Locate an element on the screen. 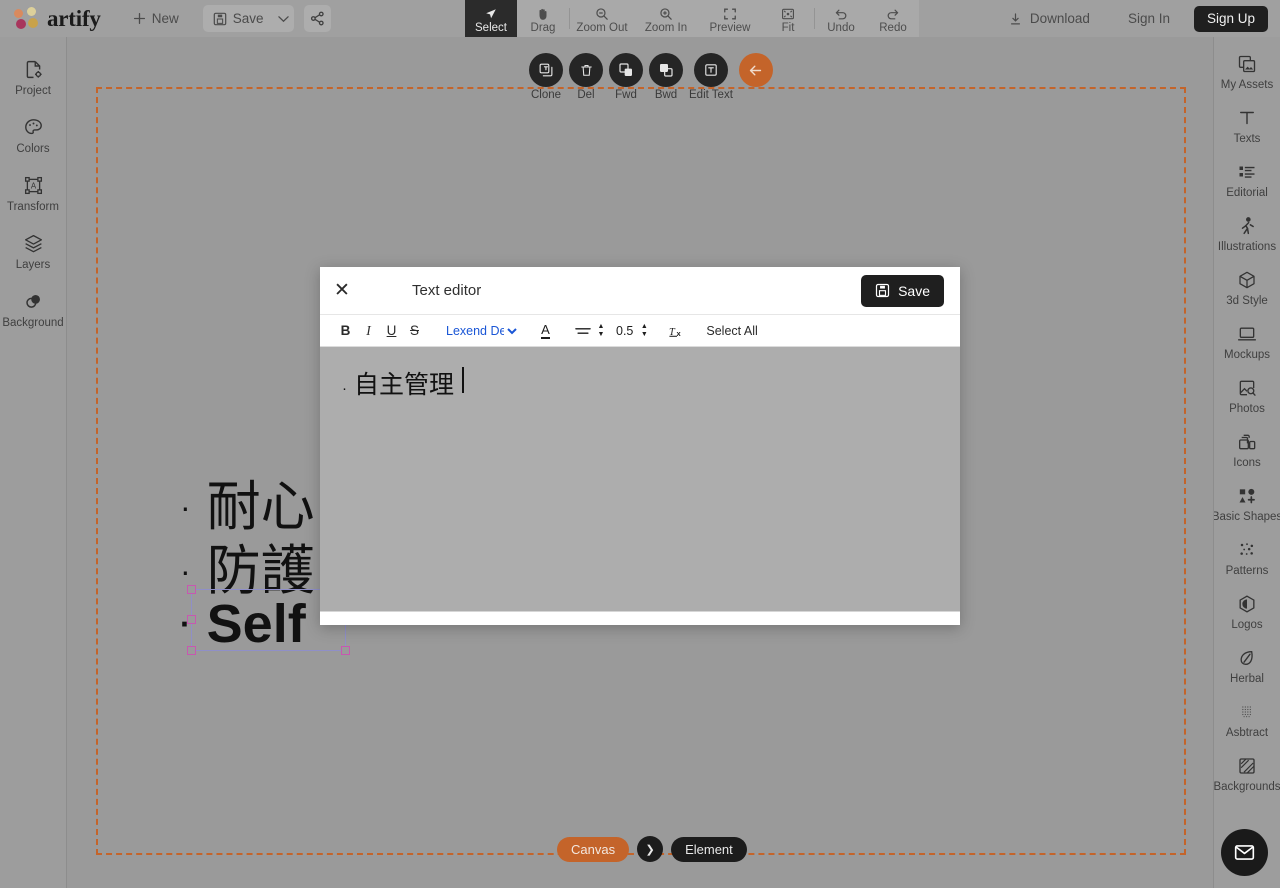 The image size is (1280, 888). logo-dots-icon is located at coordinates (27, 18).